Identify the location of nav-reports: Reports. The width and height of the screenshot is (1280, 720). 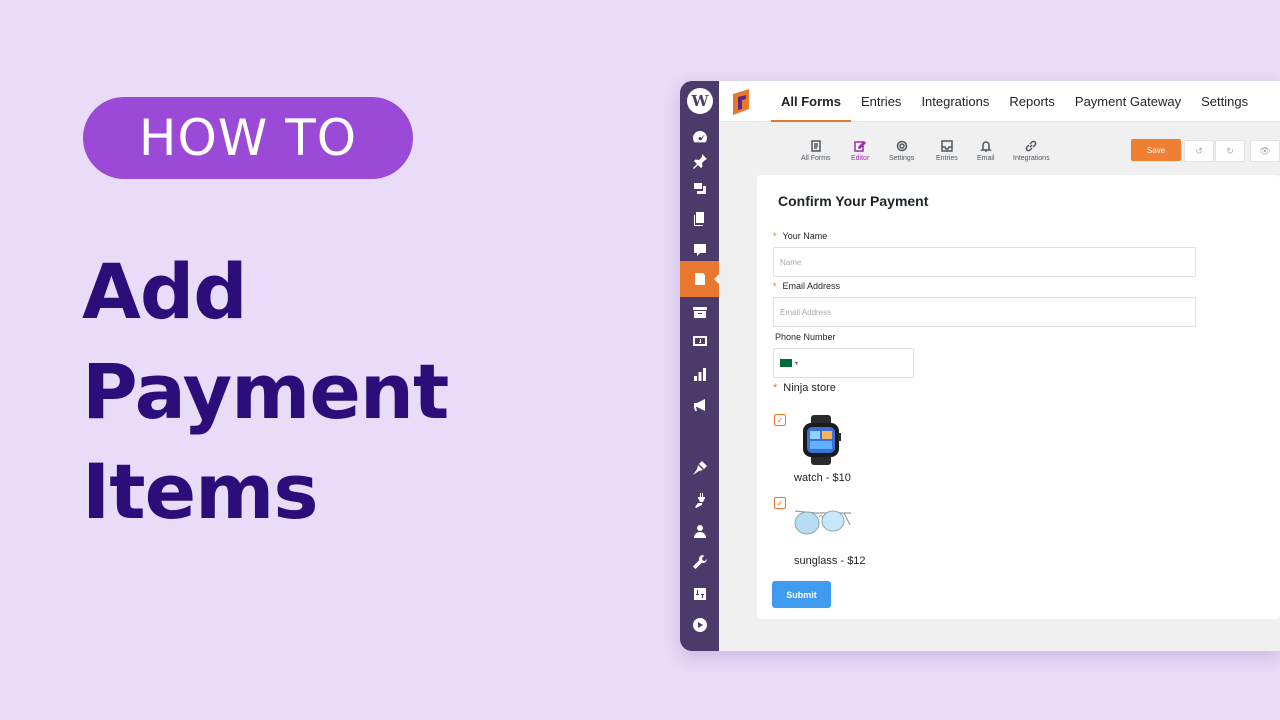
(1032, 101).